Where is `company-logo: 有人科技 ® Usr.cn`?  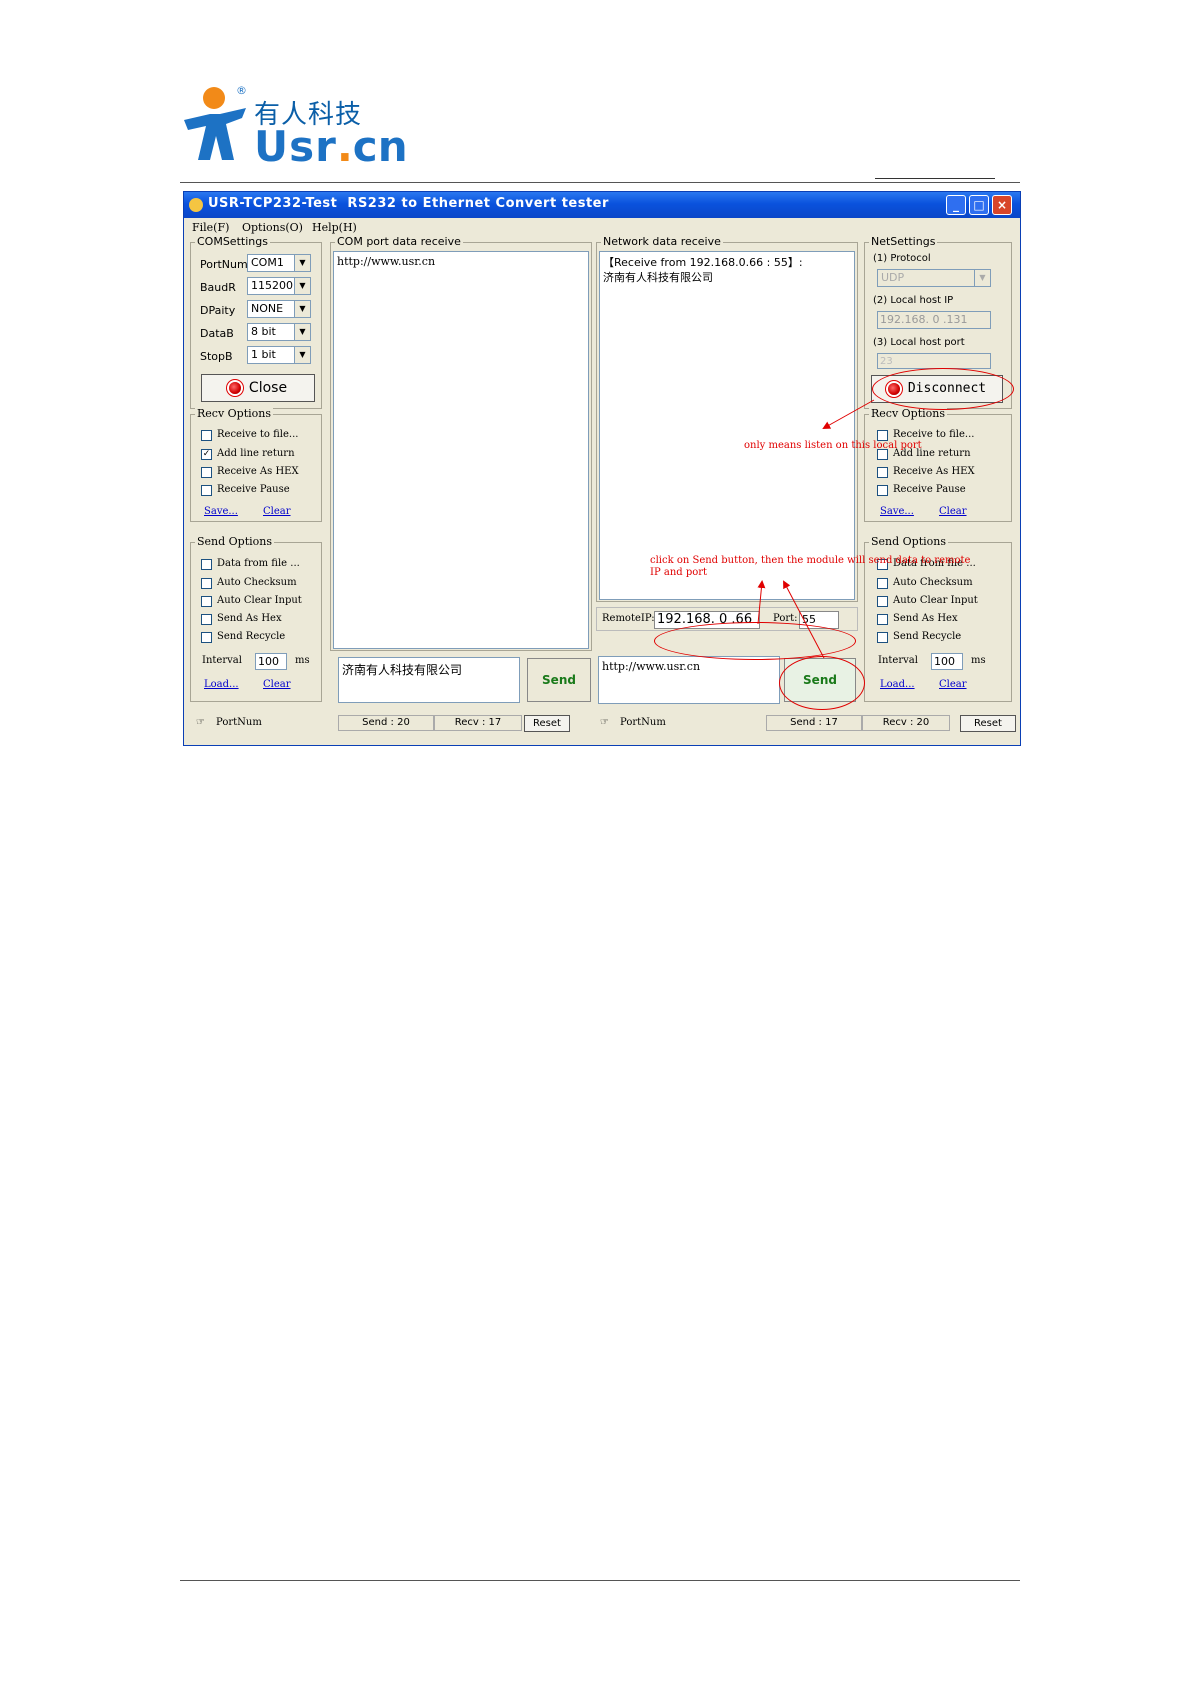
company-logo: 有人科技 ® Usr.cn is located at coordinates (294, 127).